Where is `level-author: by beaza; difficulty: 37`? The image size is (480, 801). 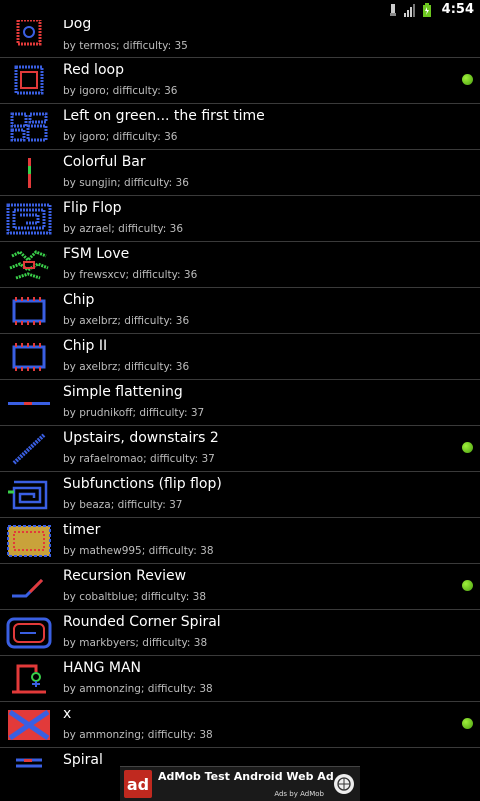 level-author: by beaza; difficulty: 37 is located at coordinates (123, 505).